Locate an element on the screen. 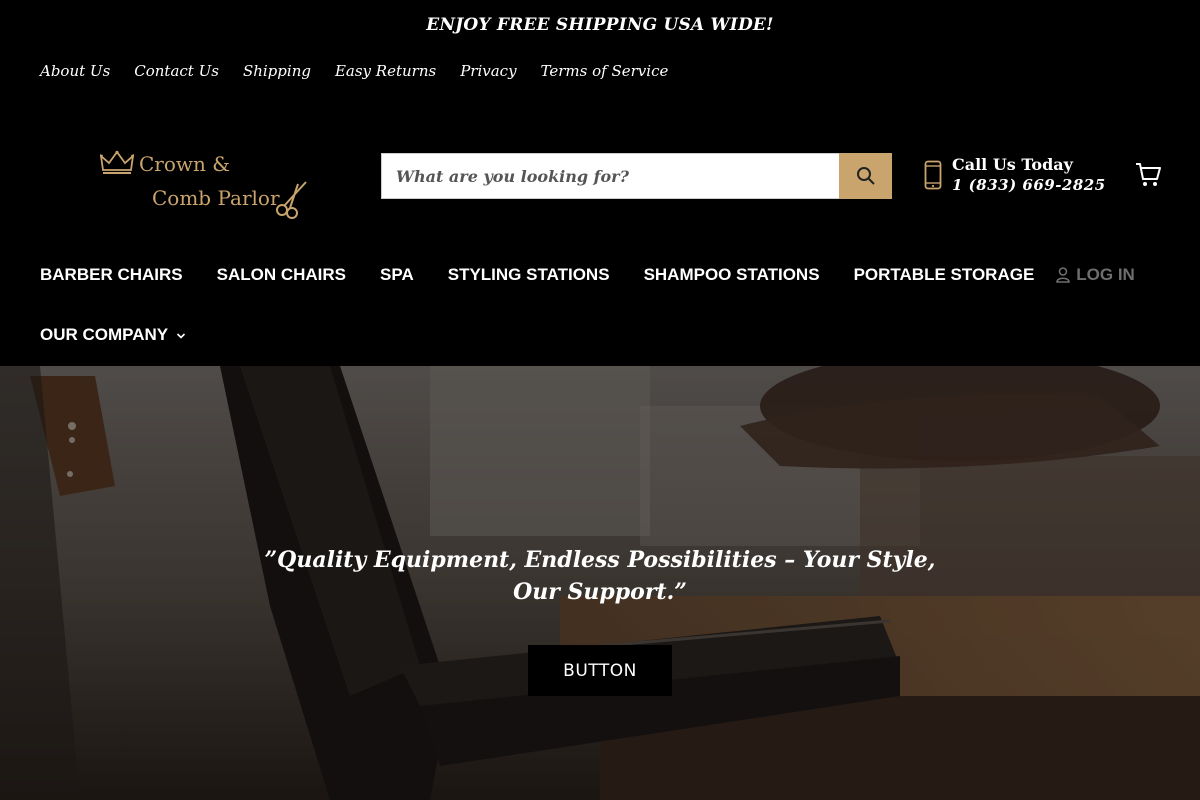 Image resolution: width=1200 pixels, height=800 pixels. nav-shampoo-stations: SHAMPOO STATIONS is located at coordinates (732, 275).